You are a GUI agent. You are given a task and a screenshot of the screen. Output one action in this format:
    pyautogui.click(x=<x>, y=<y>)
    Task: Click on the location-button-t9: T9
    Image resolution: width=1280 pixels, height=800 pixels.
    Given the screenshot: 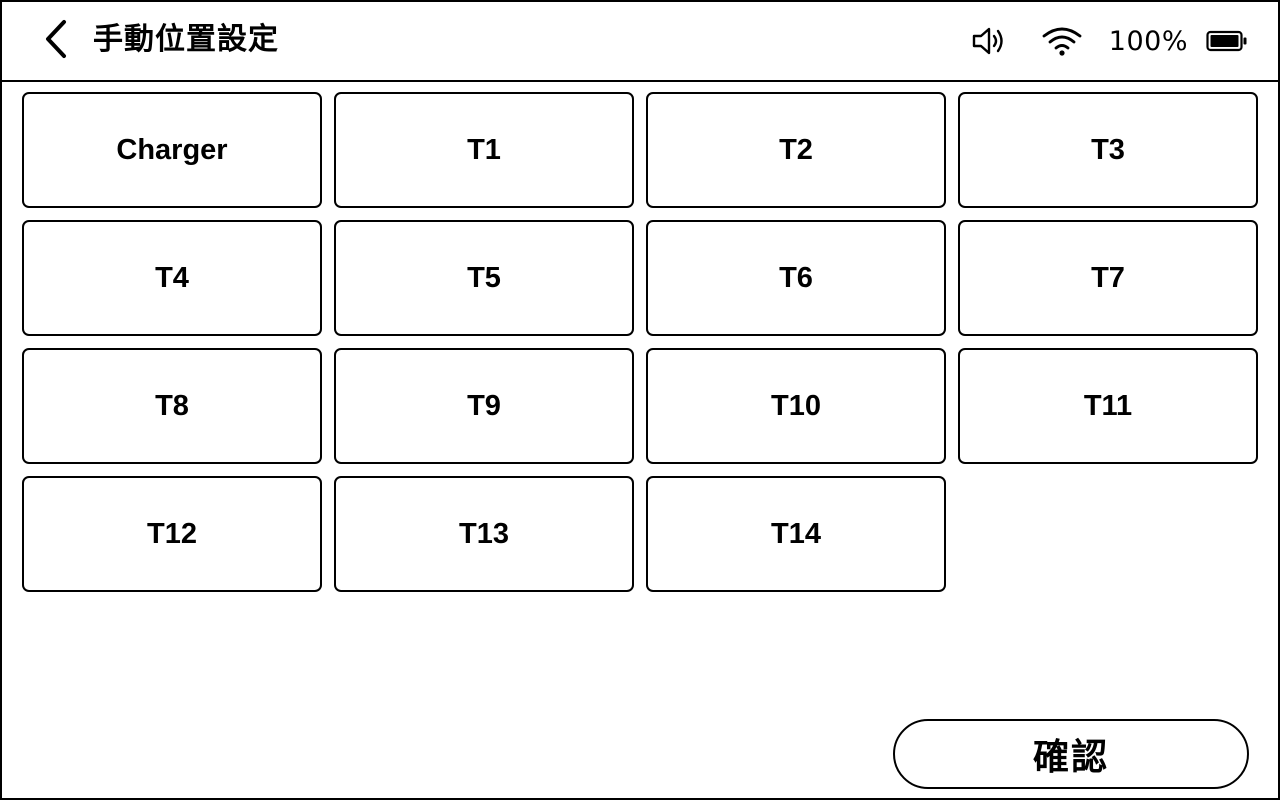 What is the action you would take?
    pyautogui.click(x=484, y=406)
    